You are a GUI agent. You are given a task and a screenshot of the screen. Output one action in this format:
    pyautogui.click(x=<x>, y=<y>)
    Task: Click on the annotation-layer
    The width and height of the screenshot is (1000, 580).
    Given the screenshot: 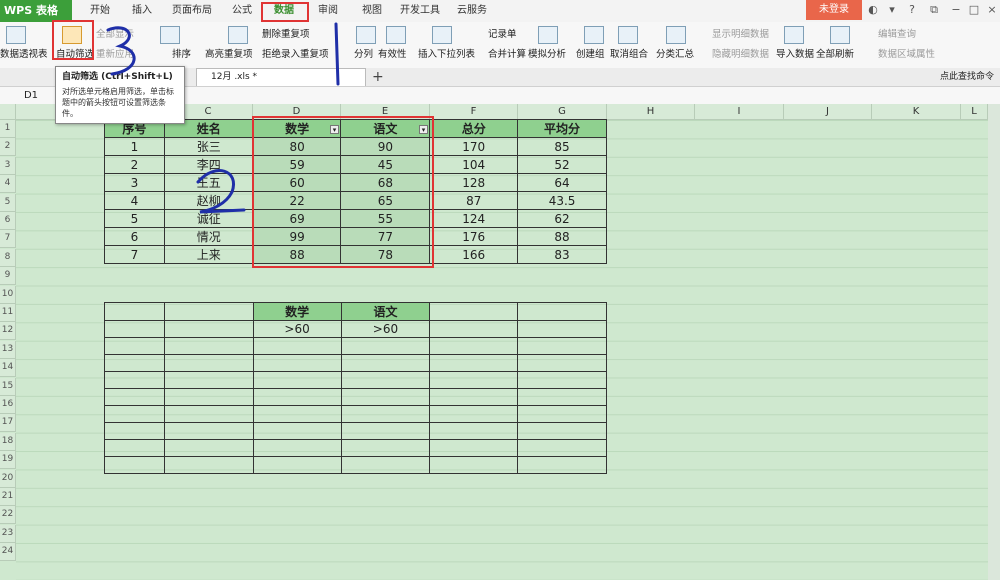 What is the action you would take?
    pyautogui.click(x=223, y=118)
    